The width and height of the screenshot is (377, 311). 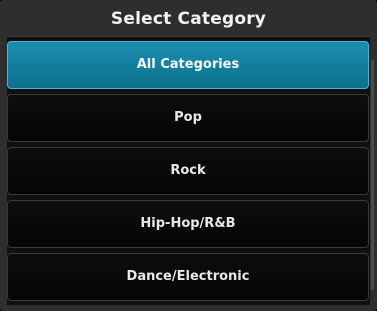 I want to click on category-item-dance-electronic: Dance/Electronic, so click(x=188, y=277).